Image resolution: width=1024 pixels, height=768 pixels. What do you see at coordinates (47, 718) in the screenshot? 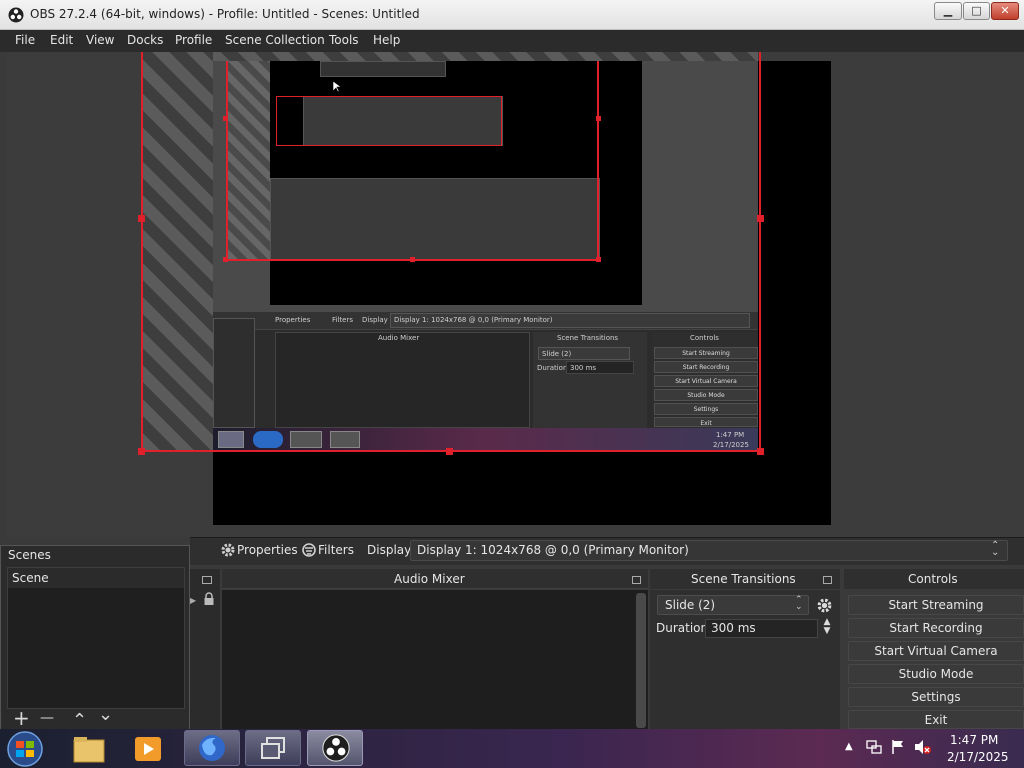
I see `remove-scene-button: —` at bounding box center [47, 718].